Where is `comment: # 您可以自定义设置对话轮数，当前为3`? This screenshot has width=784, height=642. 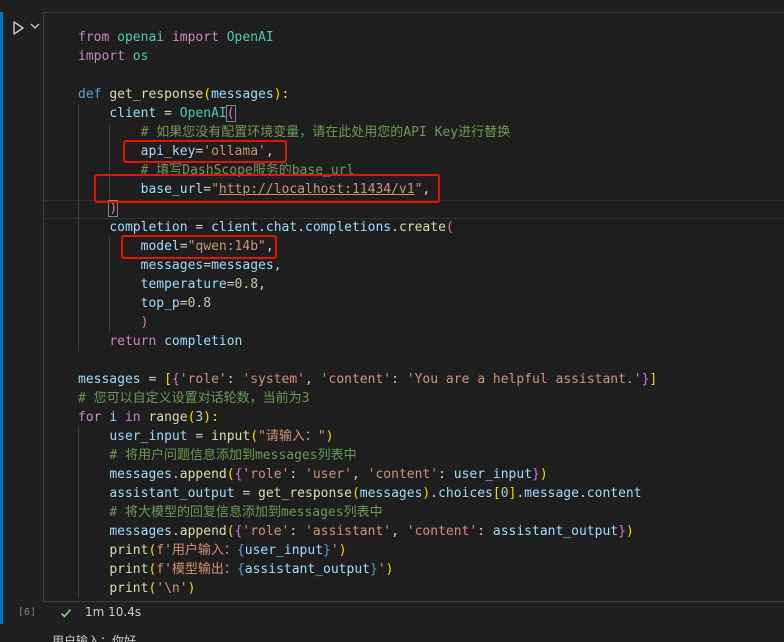
comment: # 您可以自定义设置对话轮数，当前为3 is located at coordinates (194, 398).